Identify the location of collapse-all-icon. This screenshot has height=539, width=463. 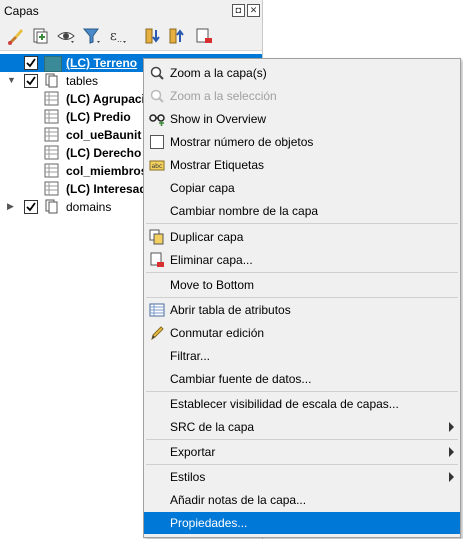
(178, 36).